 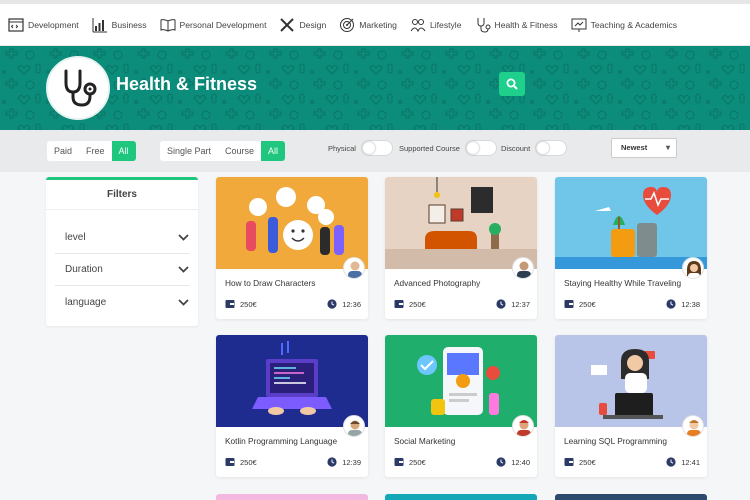 What do you see at coordinates (425, 441) in the screenshot?
I see `course-title: Social Marketing` at bounding box center [425, 441].